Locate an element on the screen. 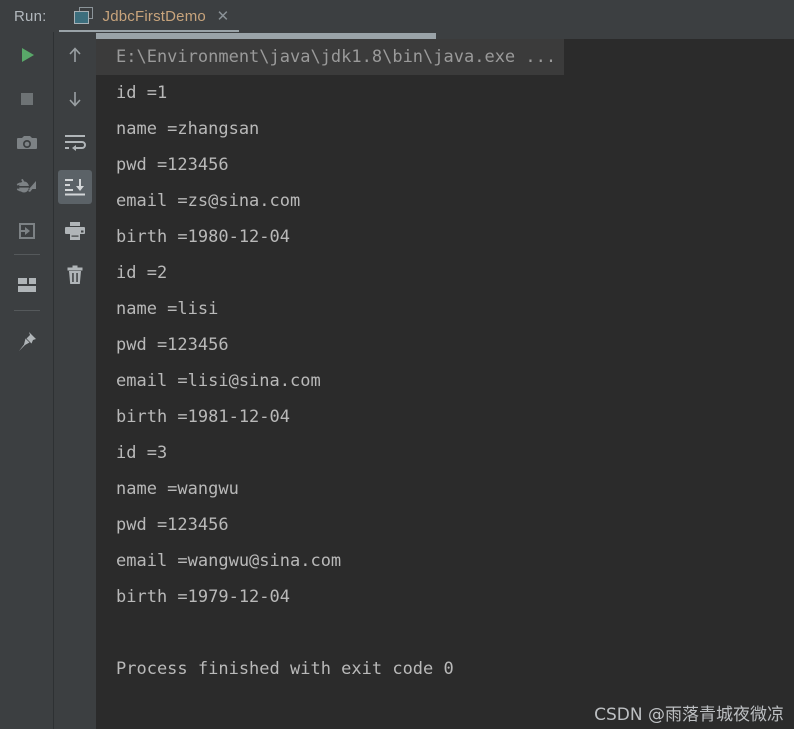 The width and height of the screenshot is (794, 729). up-the-stack-button is located at coordinates (75, 55).